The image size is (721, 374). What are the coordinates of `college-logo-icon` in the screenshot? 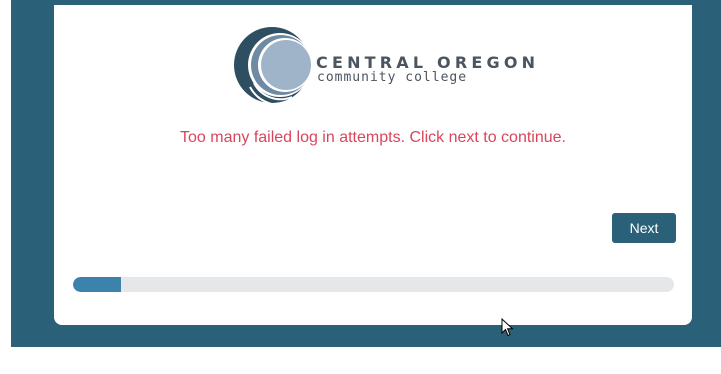 It's located at (273, 66).